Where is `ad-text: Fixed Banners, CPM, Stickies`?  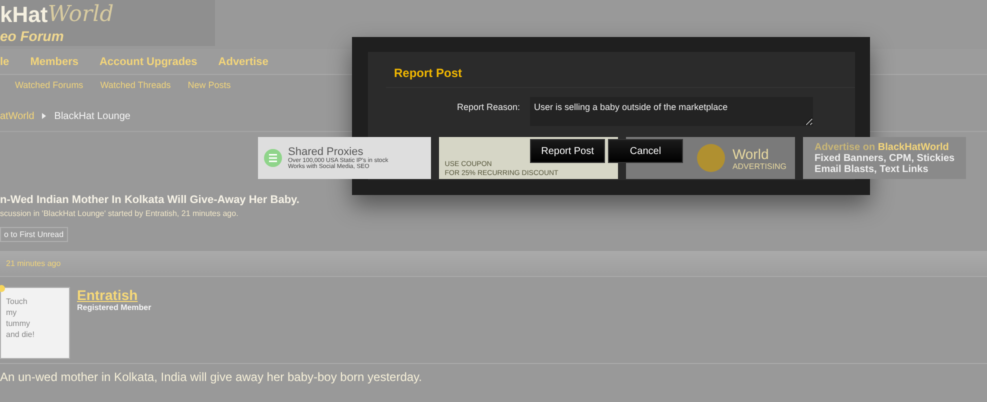 ad-text: Fixed Banners, CPM, Stickies is located at coordinates (884, 158).